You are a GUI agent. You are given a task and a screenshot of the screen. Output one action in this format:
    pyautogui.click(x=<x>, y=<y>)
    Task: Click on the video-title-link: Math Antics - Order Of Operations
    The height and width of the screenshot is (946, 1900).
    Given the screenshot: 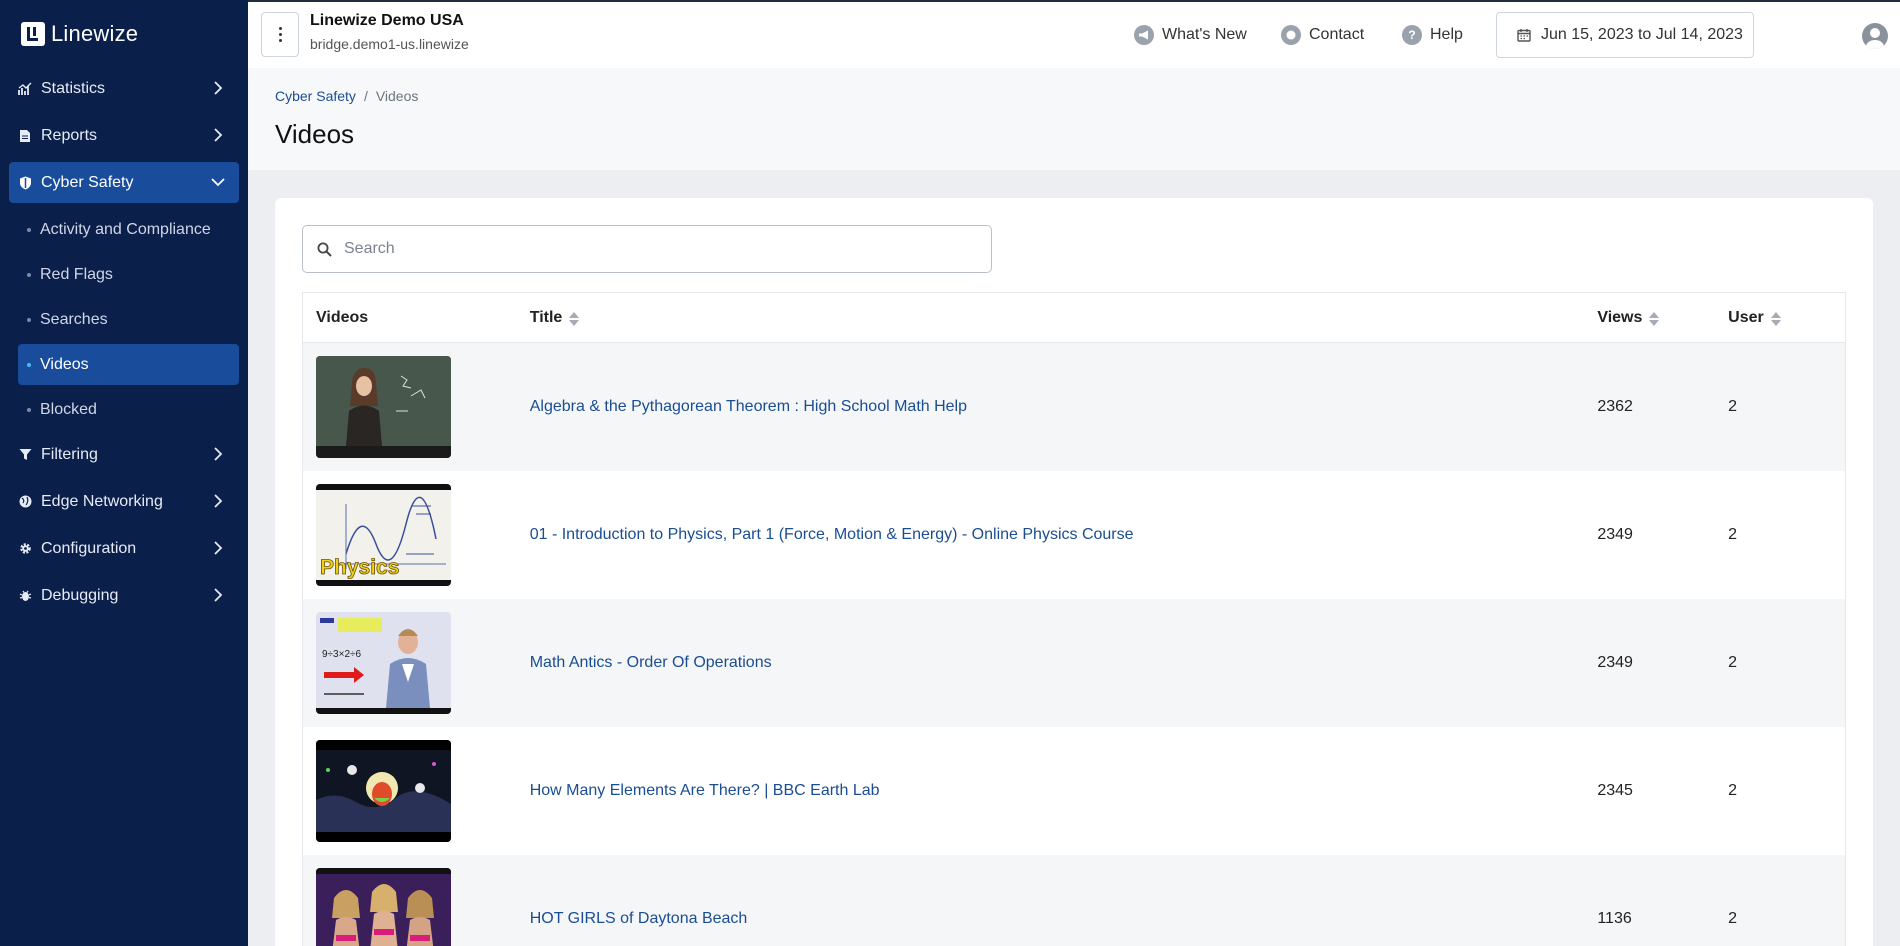 What is the action you would take?
    pyautogui.click(x=651, y=662)
    